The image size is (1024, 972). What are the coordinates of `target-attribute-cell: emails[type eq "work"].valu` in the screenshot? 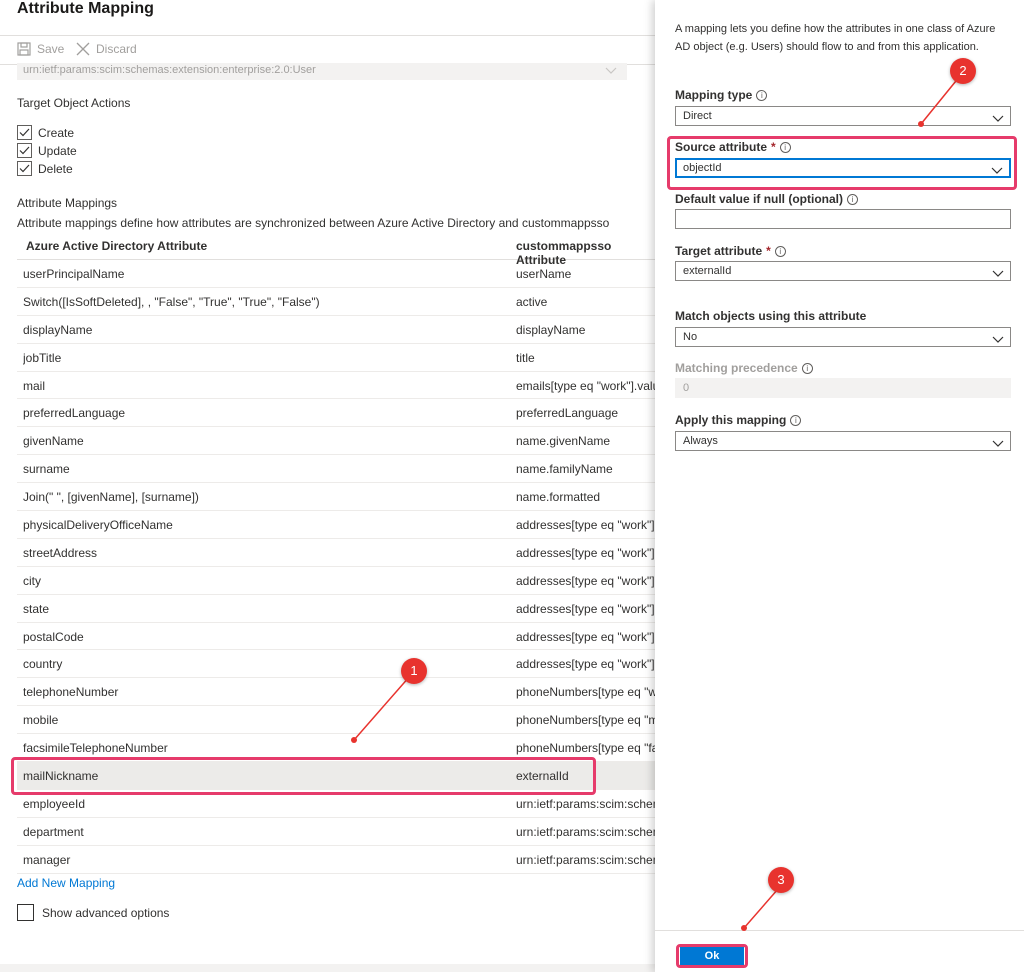 It's located at (585, 385).